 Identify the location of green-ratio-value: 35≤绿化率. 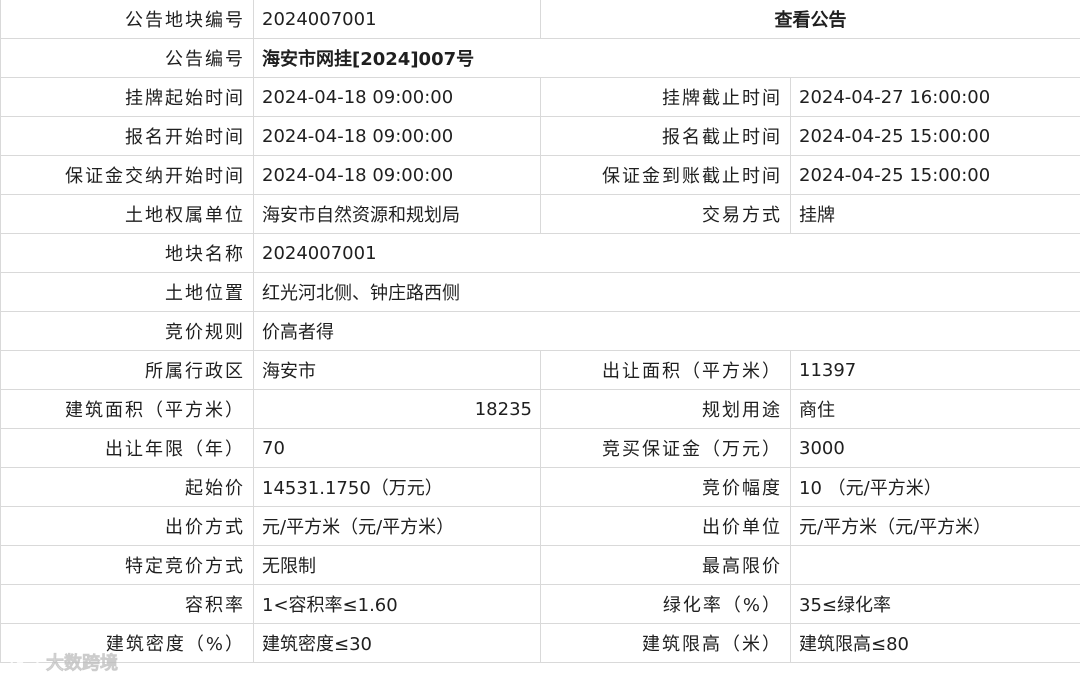
(935, 604).